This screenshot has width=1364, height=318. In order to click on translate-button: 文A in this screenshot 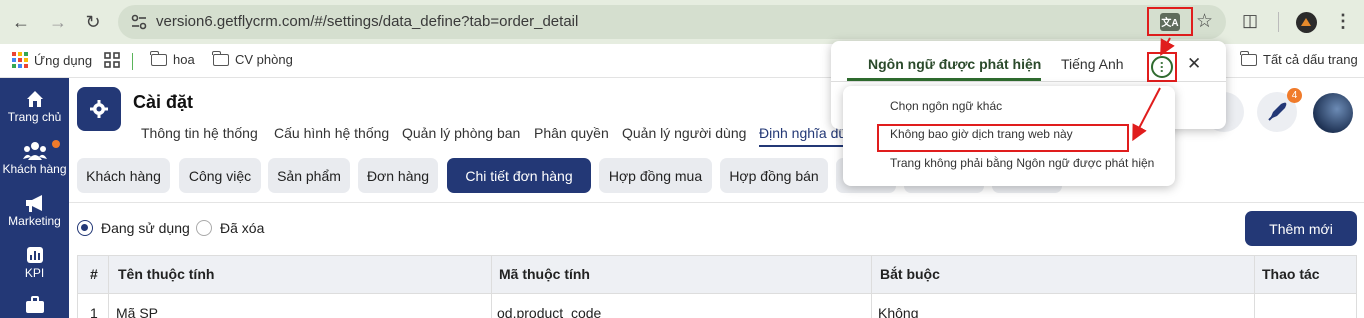, I will do `click(1170, 21)`.